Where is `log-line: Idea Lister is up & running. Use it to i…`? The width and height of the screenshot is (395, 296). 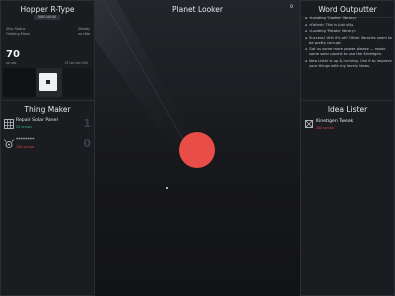 log-line: Idea Lister is up & running. Use it to i… is located at coordinates (348, 64).